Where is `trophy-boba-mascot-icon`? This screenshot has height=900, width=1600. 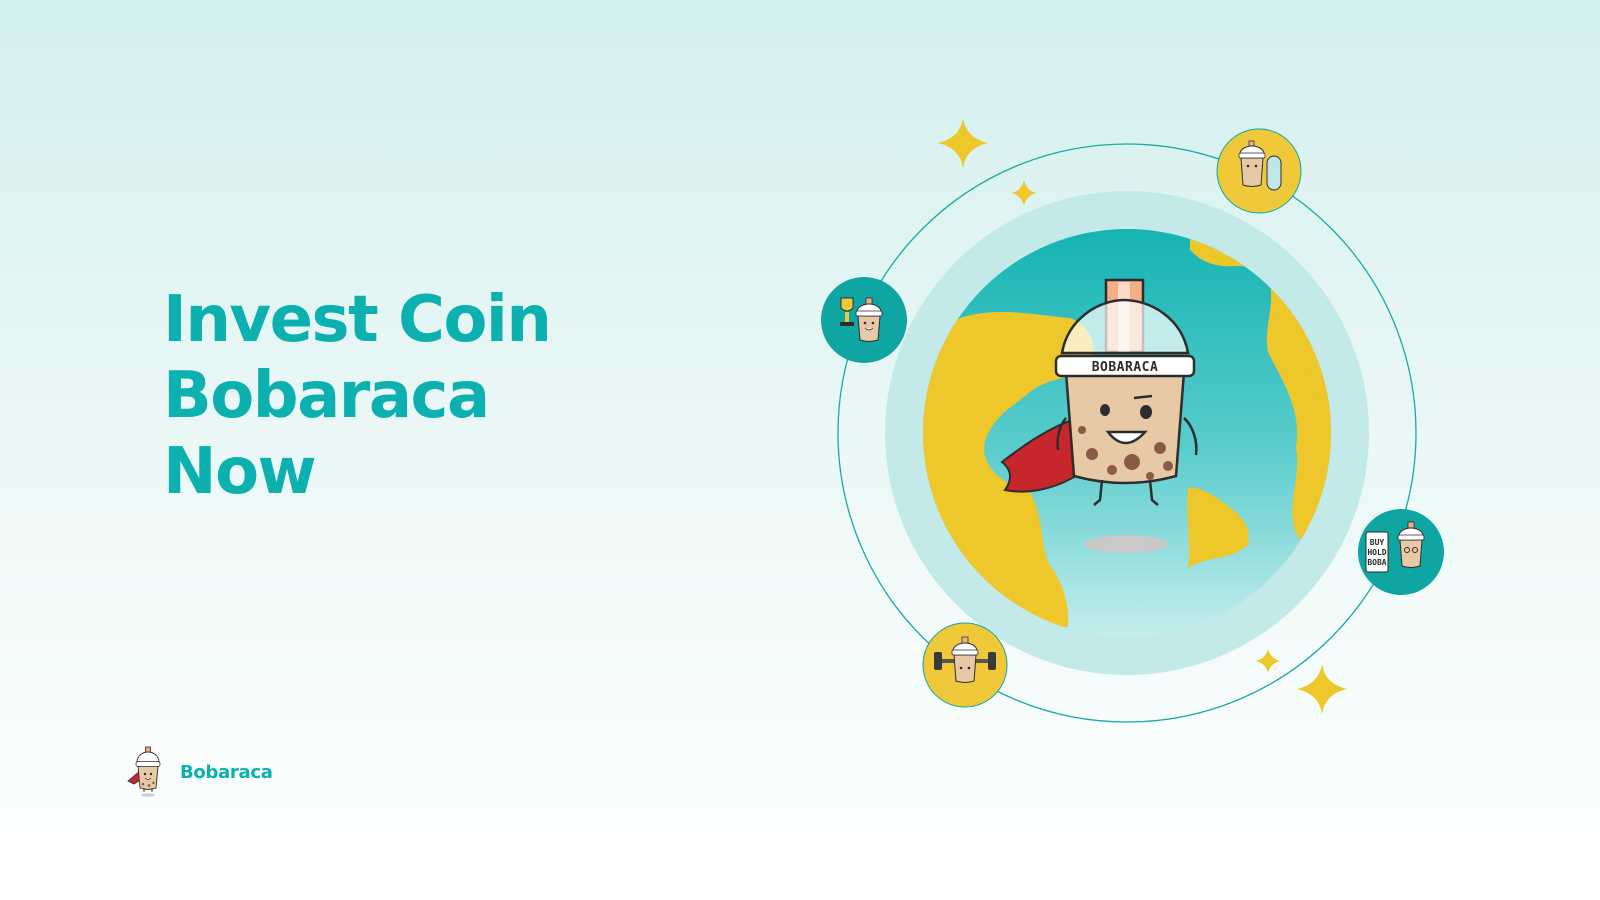 trophy-boba-mascot-icon is located at coordinates (864, 320).